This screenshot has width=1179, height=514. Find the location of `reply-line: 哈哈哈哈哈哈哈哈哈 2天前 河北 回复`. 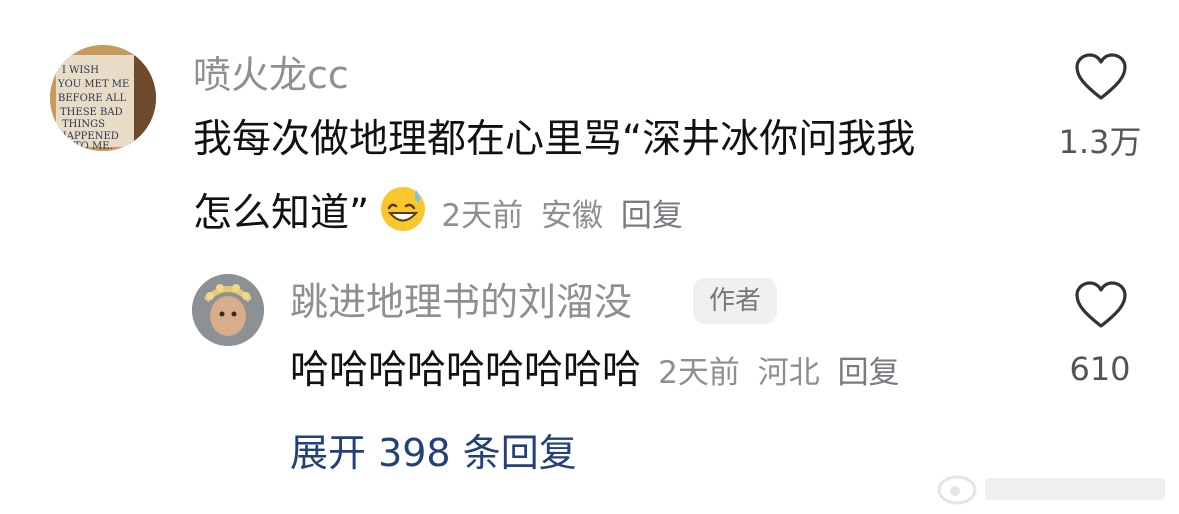

reply-line: 哈哈哈哈哈哈哈哈哈 2天前 河北 回复 is located at coordinates (595, 370).